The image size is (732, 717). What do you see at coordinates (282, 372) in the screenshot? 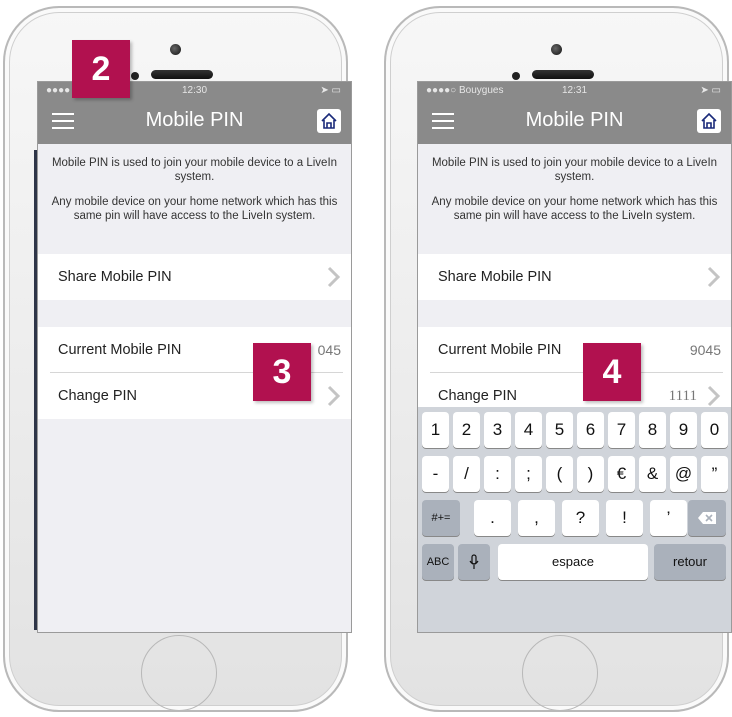
I see `step-badge-3: 3` at bounding box center [282, 372].